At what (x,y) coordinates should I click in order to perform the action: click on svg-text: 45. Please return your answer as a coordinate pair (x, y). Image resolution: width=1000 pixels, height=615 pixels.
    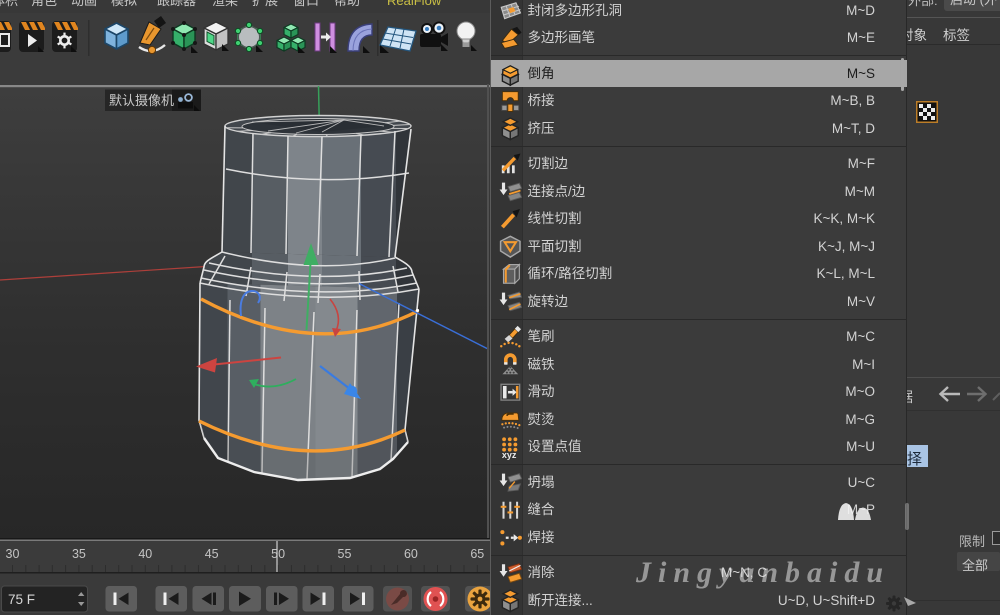
    Looking at the image, I should click on (212, 554).